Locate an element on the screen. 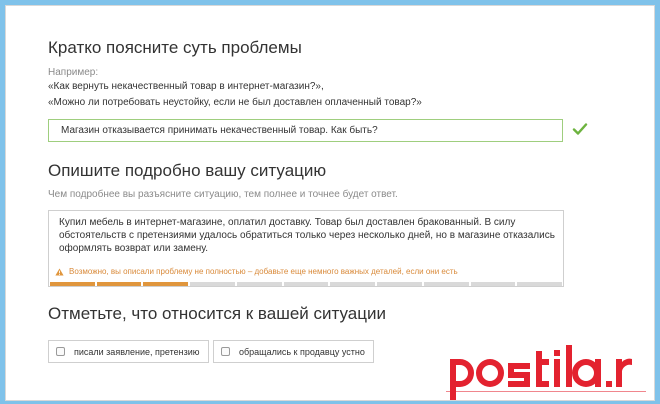  warning-triangle-icon is located at coordinates (59, 271).